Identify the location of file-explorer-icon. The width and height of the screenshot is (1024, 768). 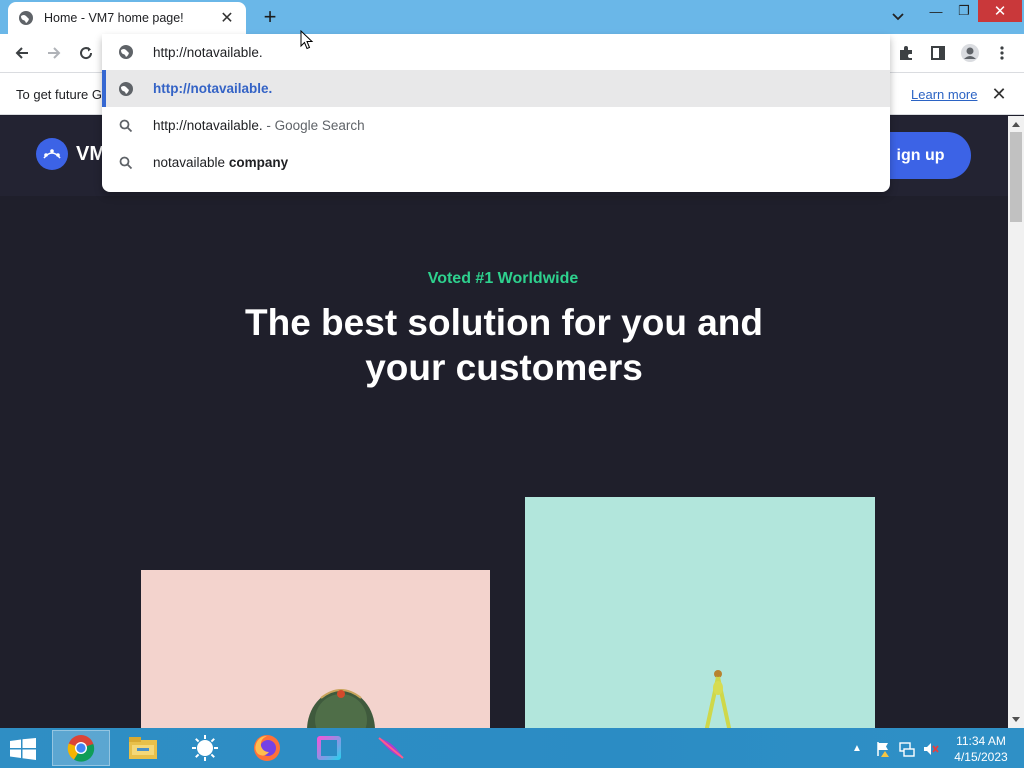
(143, 748).